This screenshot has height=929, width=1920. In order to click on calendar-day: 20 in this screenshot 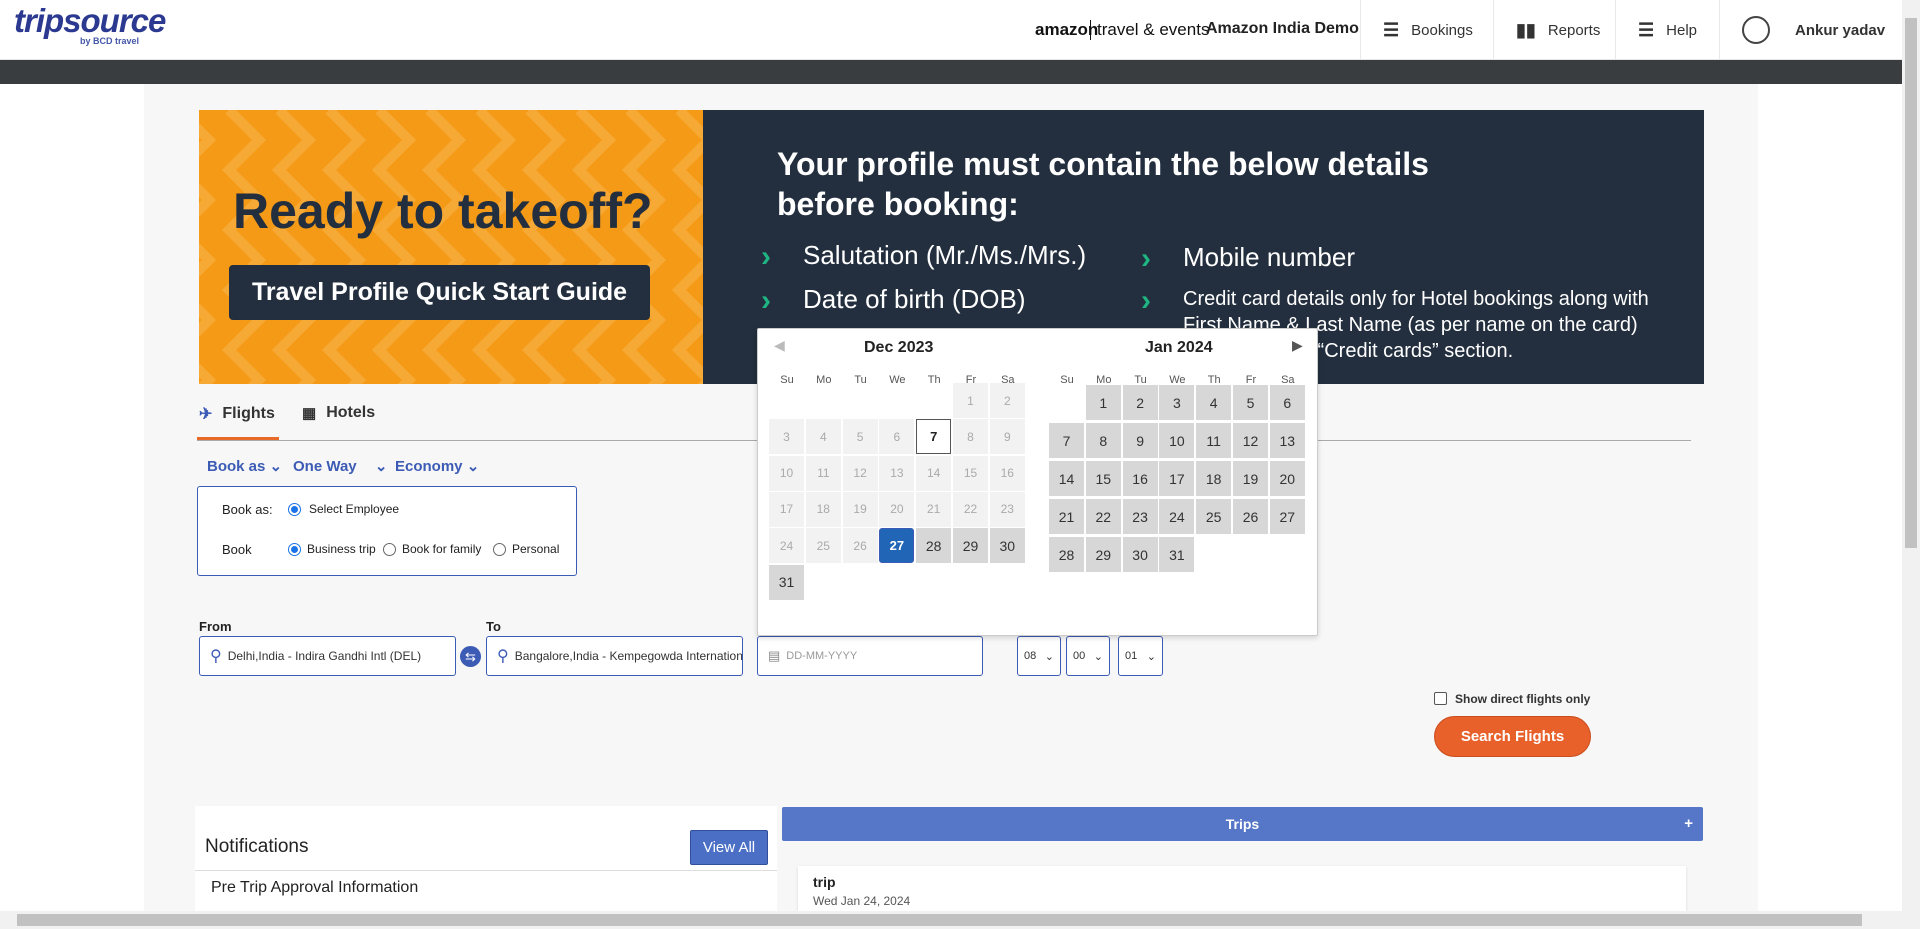, I will do `click(1287, 478)`.